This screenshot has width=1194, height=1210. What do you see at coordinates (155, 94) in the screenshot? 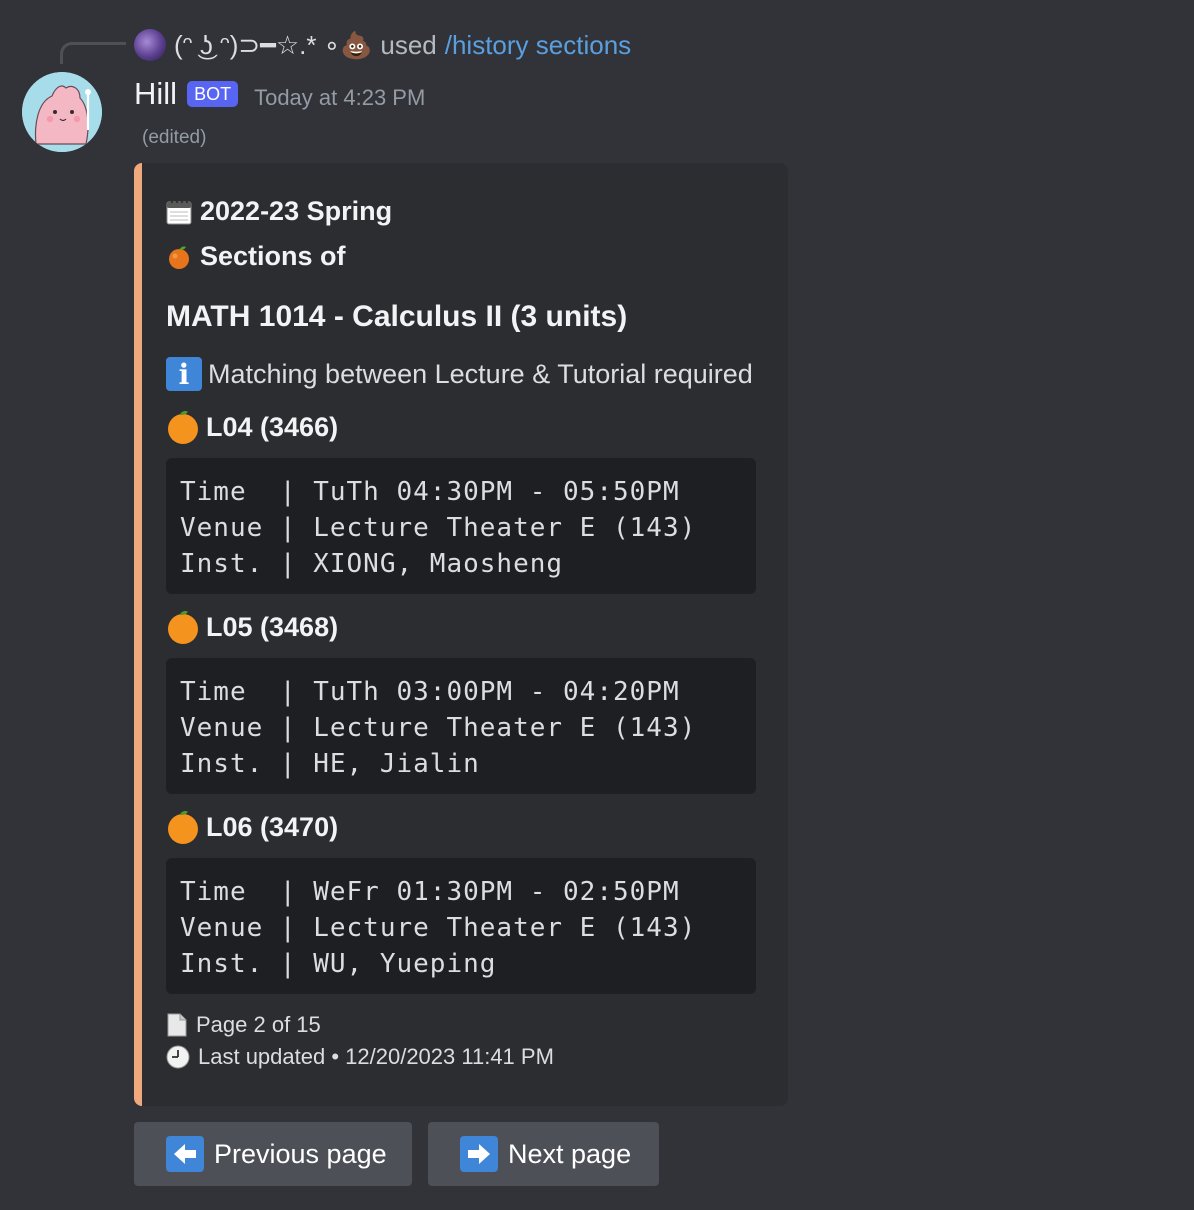
I see `author-name: Hill` at bounding box center [155, 94].